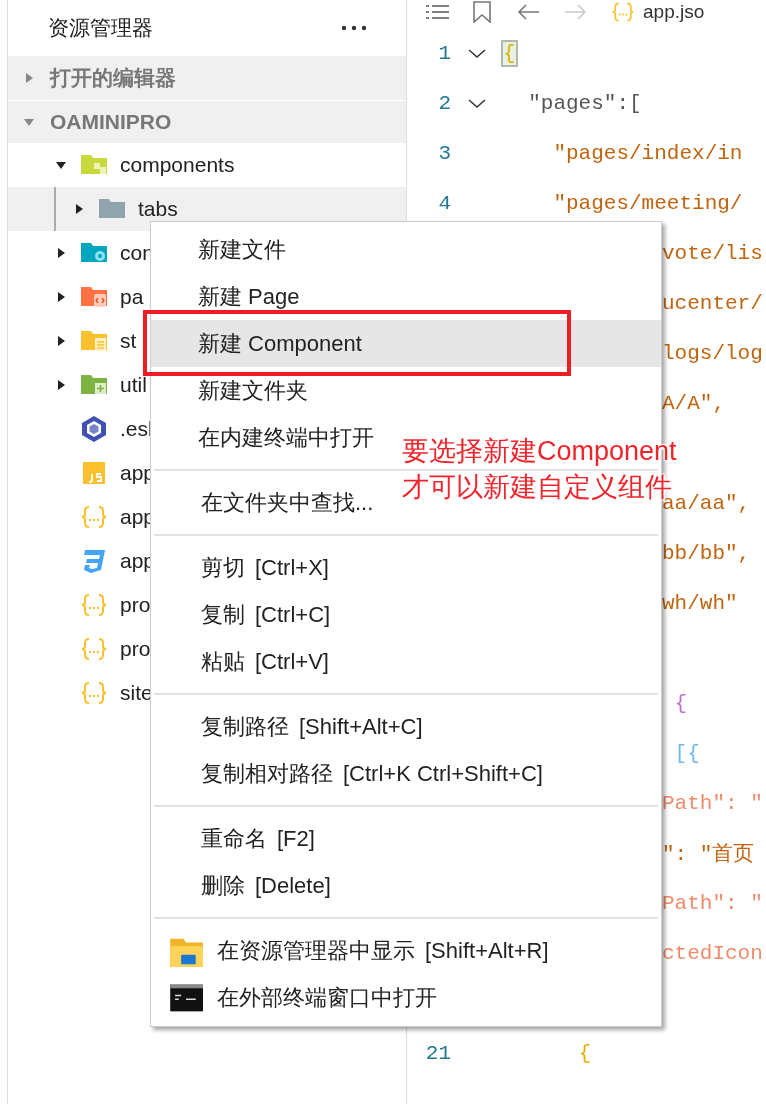  What do you see at coordinates (647, 153) in the screenshot?
I see `code-line: "pages/index/in` at bounding box center [647, 153].